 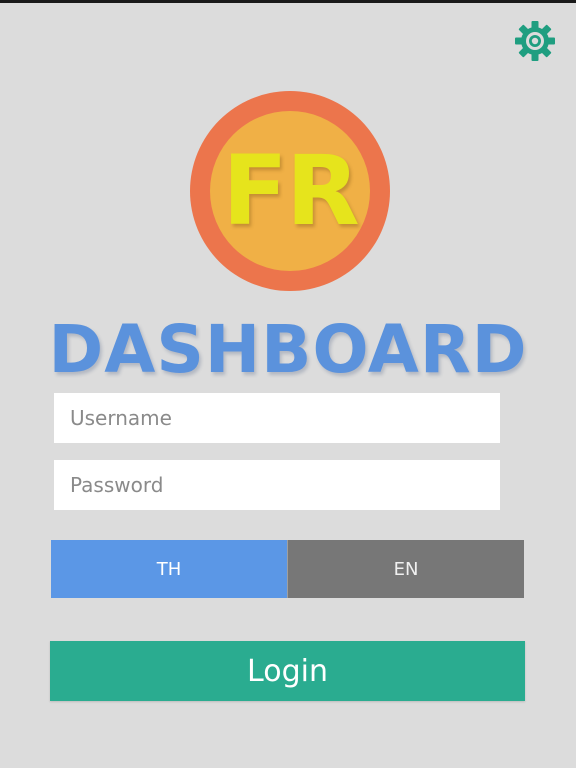 What do you see at coordinates (277, 485) in the screenshot?
I see `password-input` at bounding box center [277, 485].